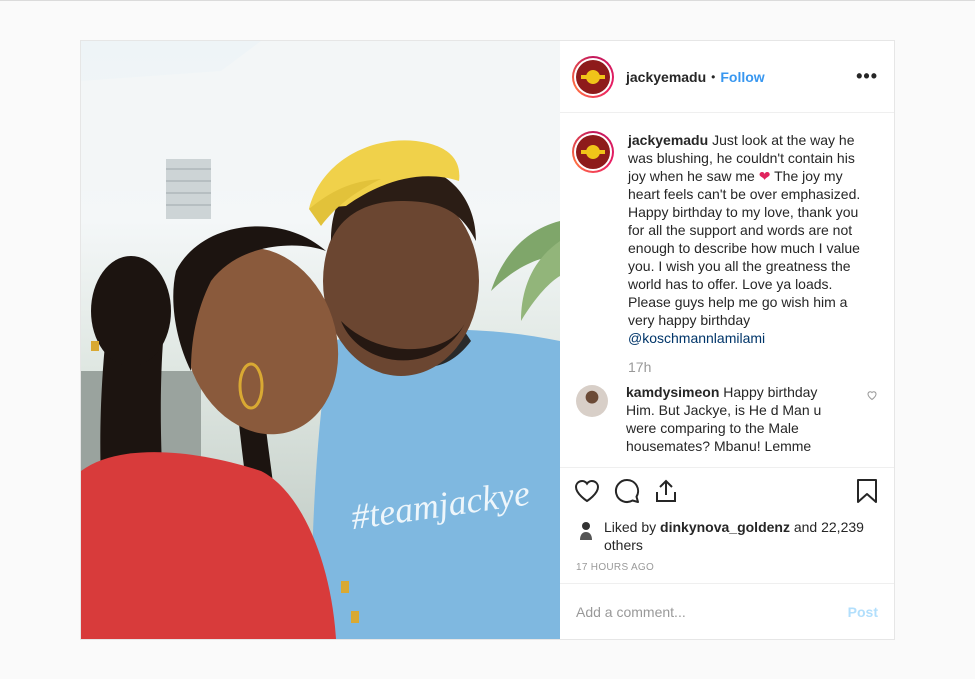 This screenshot has height=679, width=975. Describe the element at coordinates (593, 76) in the screenshot. I see `profile-avatar` at that location.